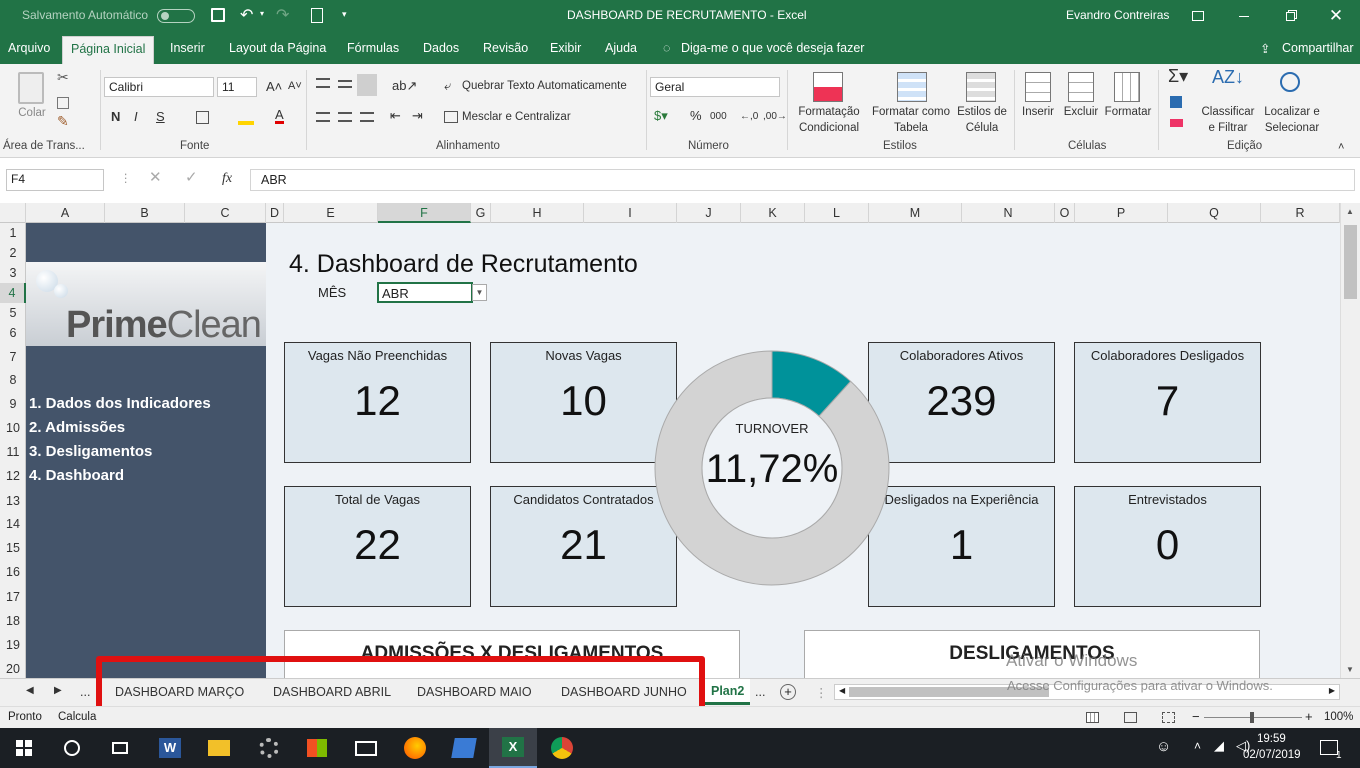 The height and width of the screenshot is (768, 1360). I want to click on scroll-up-icon: ▲, so click(1350, 211).